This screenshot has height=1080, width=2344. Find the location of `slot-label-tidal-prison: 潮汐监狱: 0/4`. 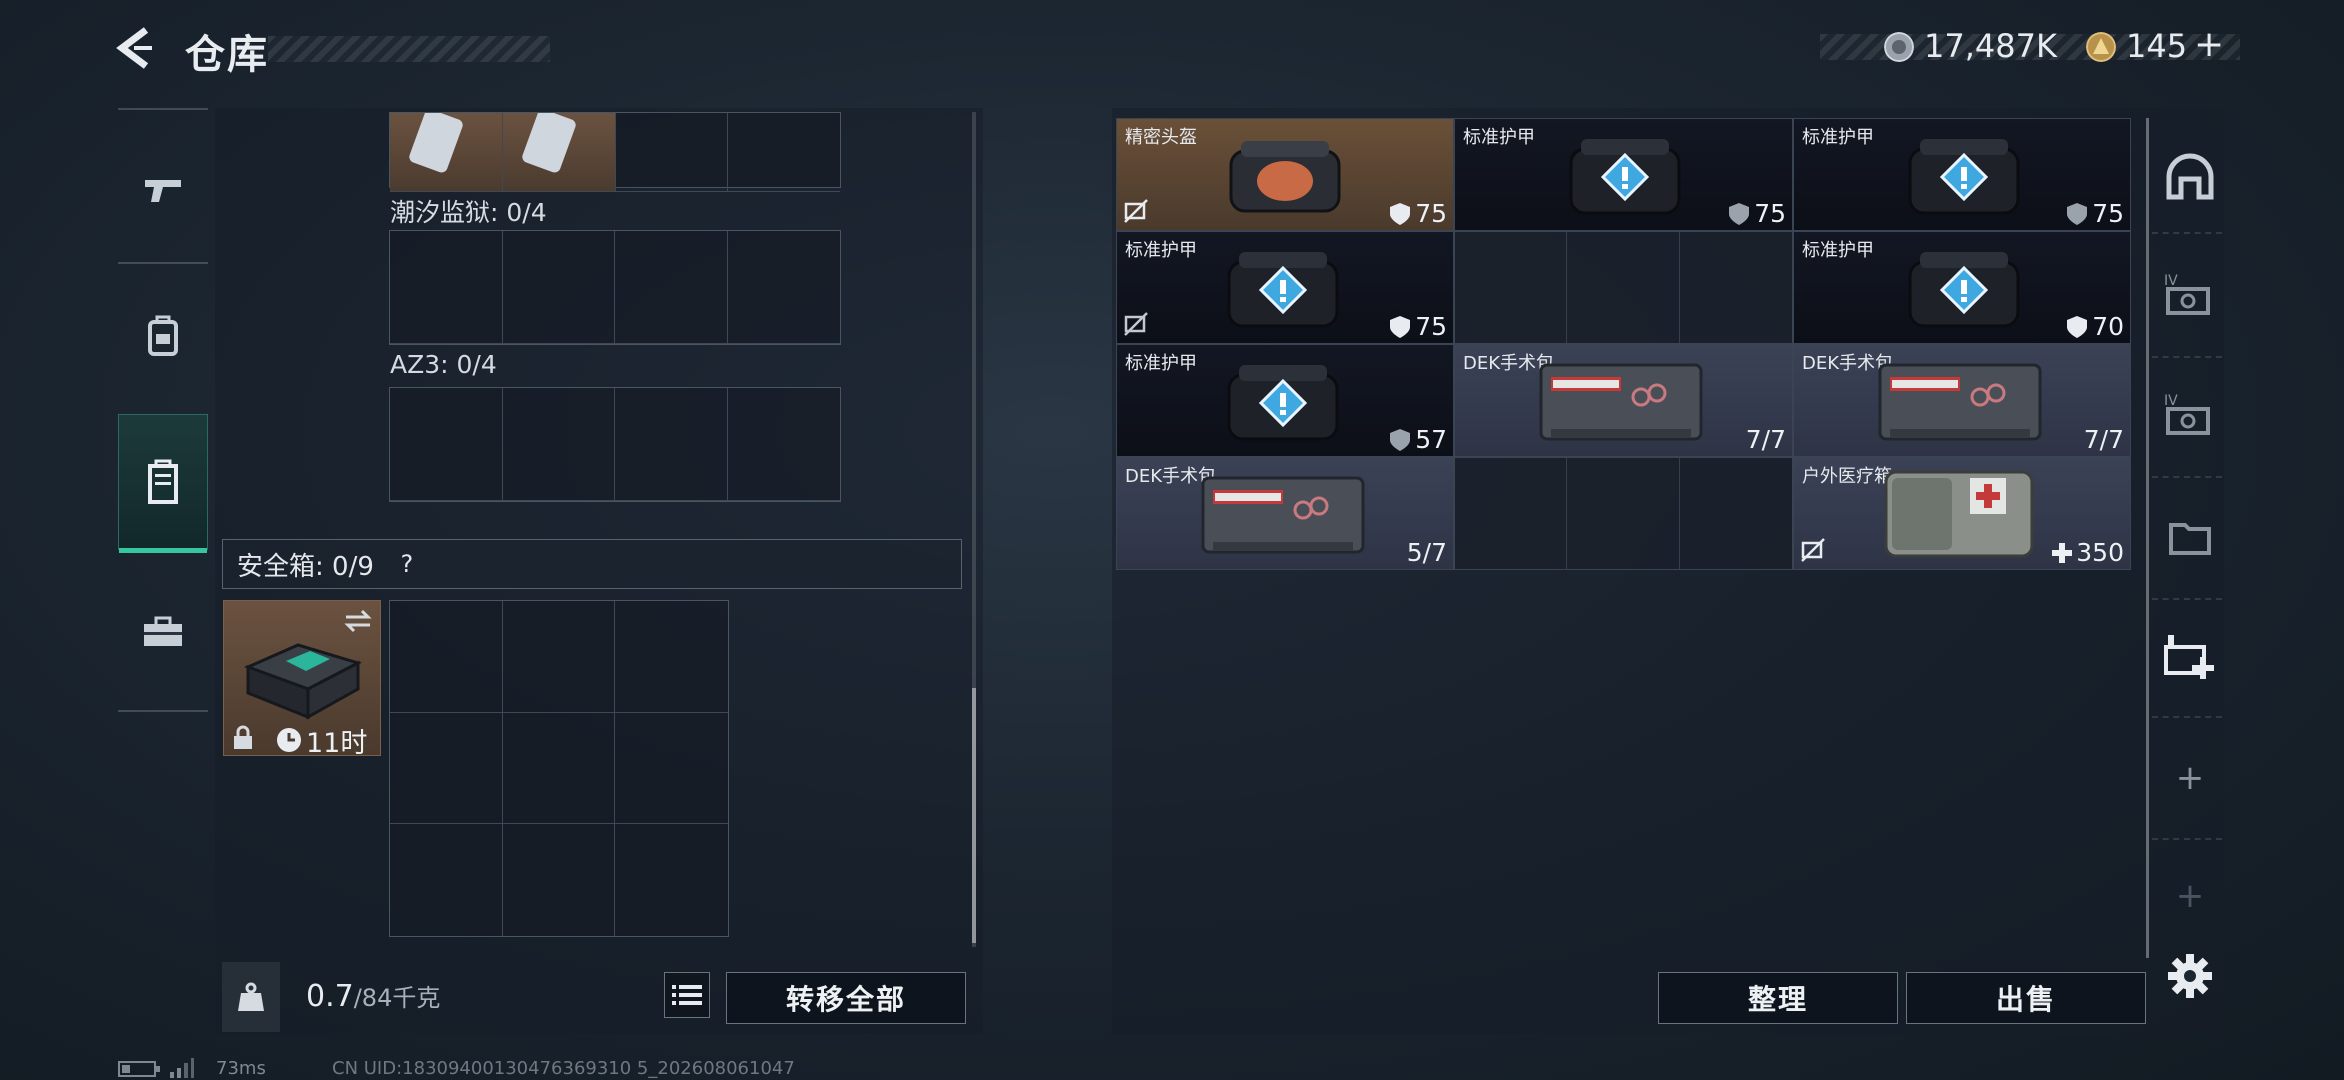

slot-label-tidal-prison: 潮汐监狱: 0/4 is located at coordinates (468, 212).